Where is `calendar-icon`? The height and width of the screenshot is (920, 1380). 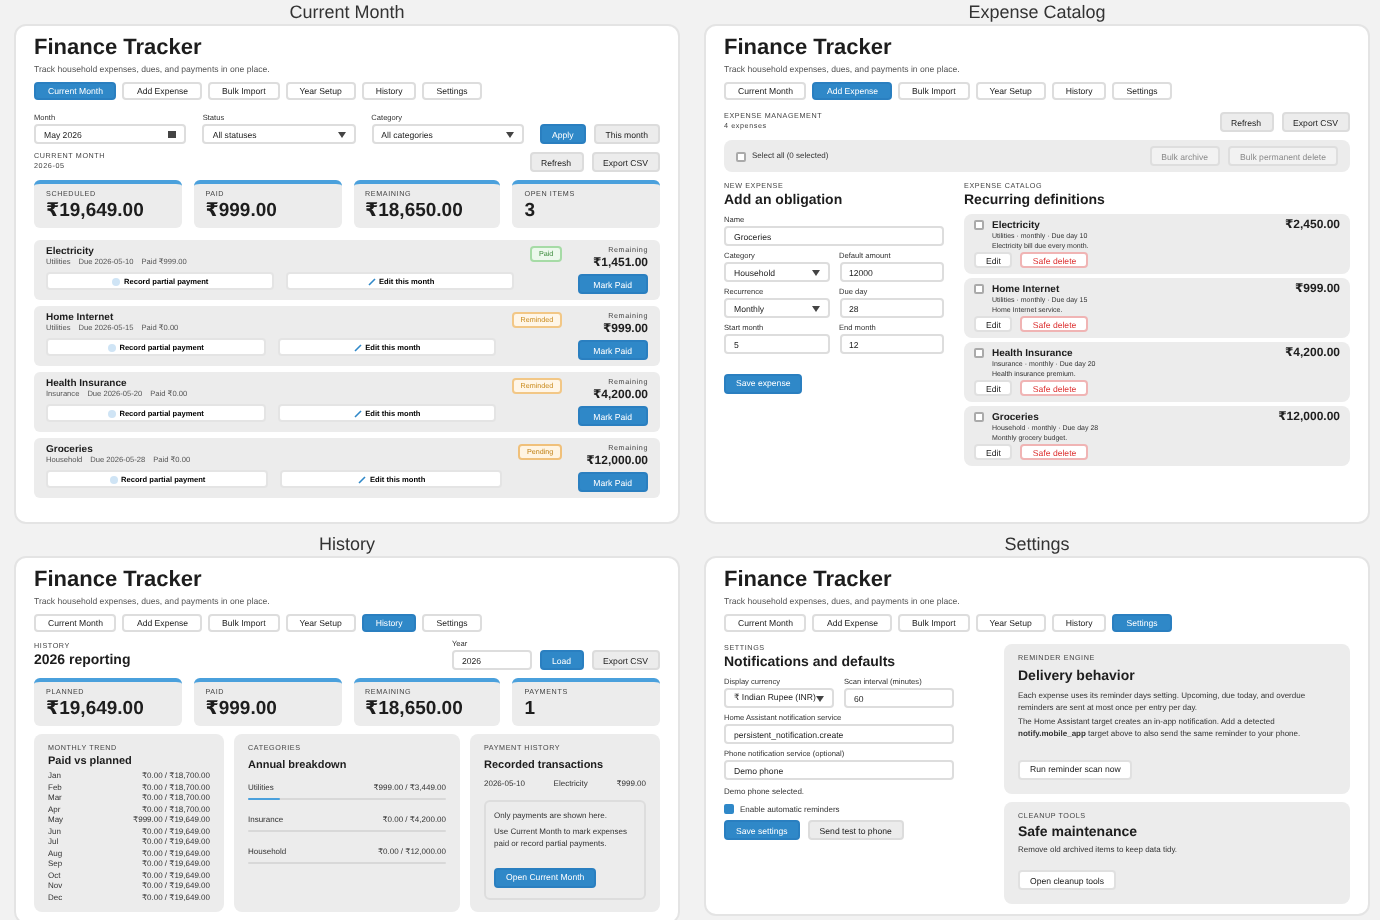
calendar-icon is located at coordinates (172, 134).